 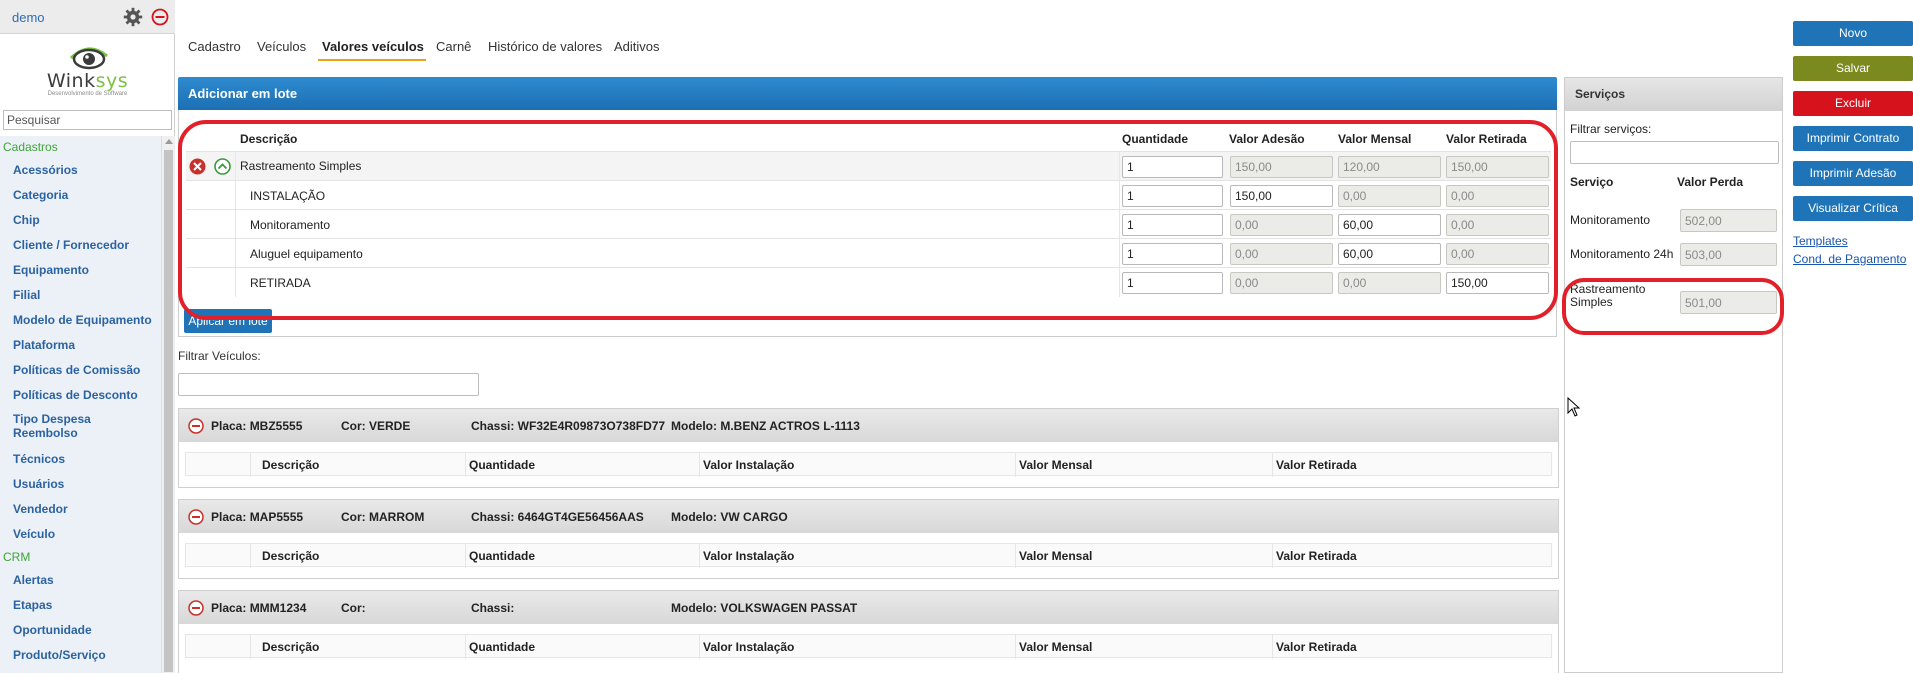 What do you see at coordinates (1316, 465) in the screenshot?
I see `col-valor-retirada: Valor Retirada` at bounding box center [1316, 465].